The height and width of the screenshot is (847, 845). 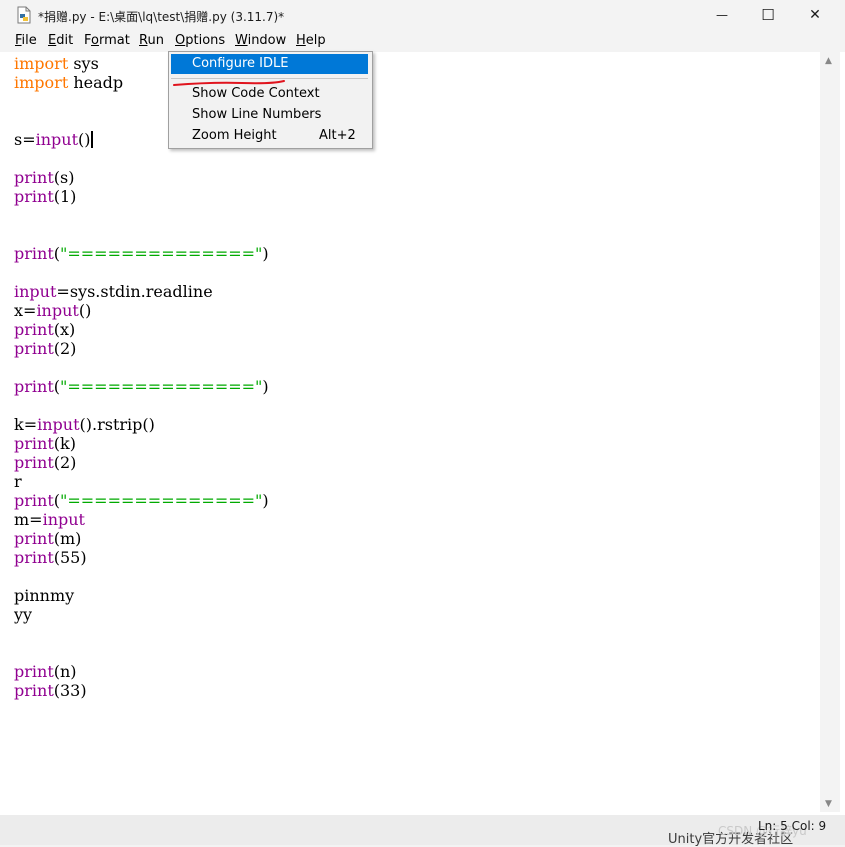 What do you see at coordinates (83, 63) in the screenshot?
I see `code-token: sys` at bounding box center [83, 63].